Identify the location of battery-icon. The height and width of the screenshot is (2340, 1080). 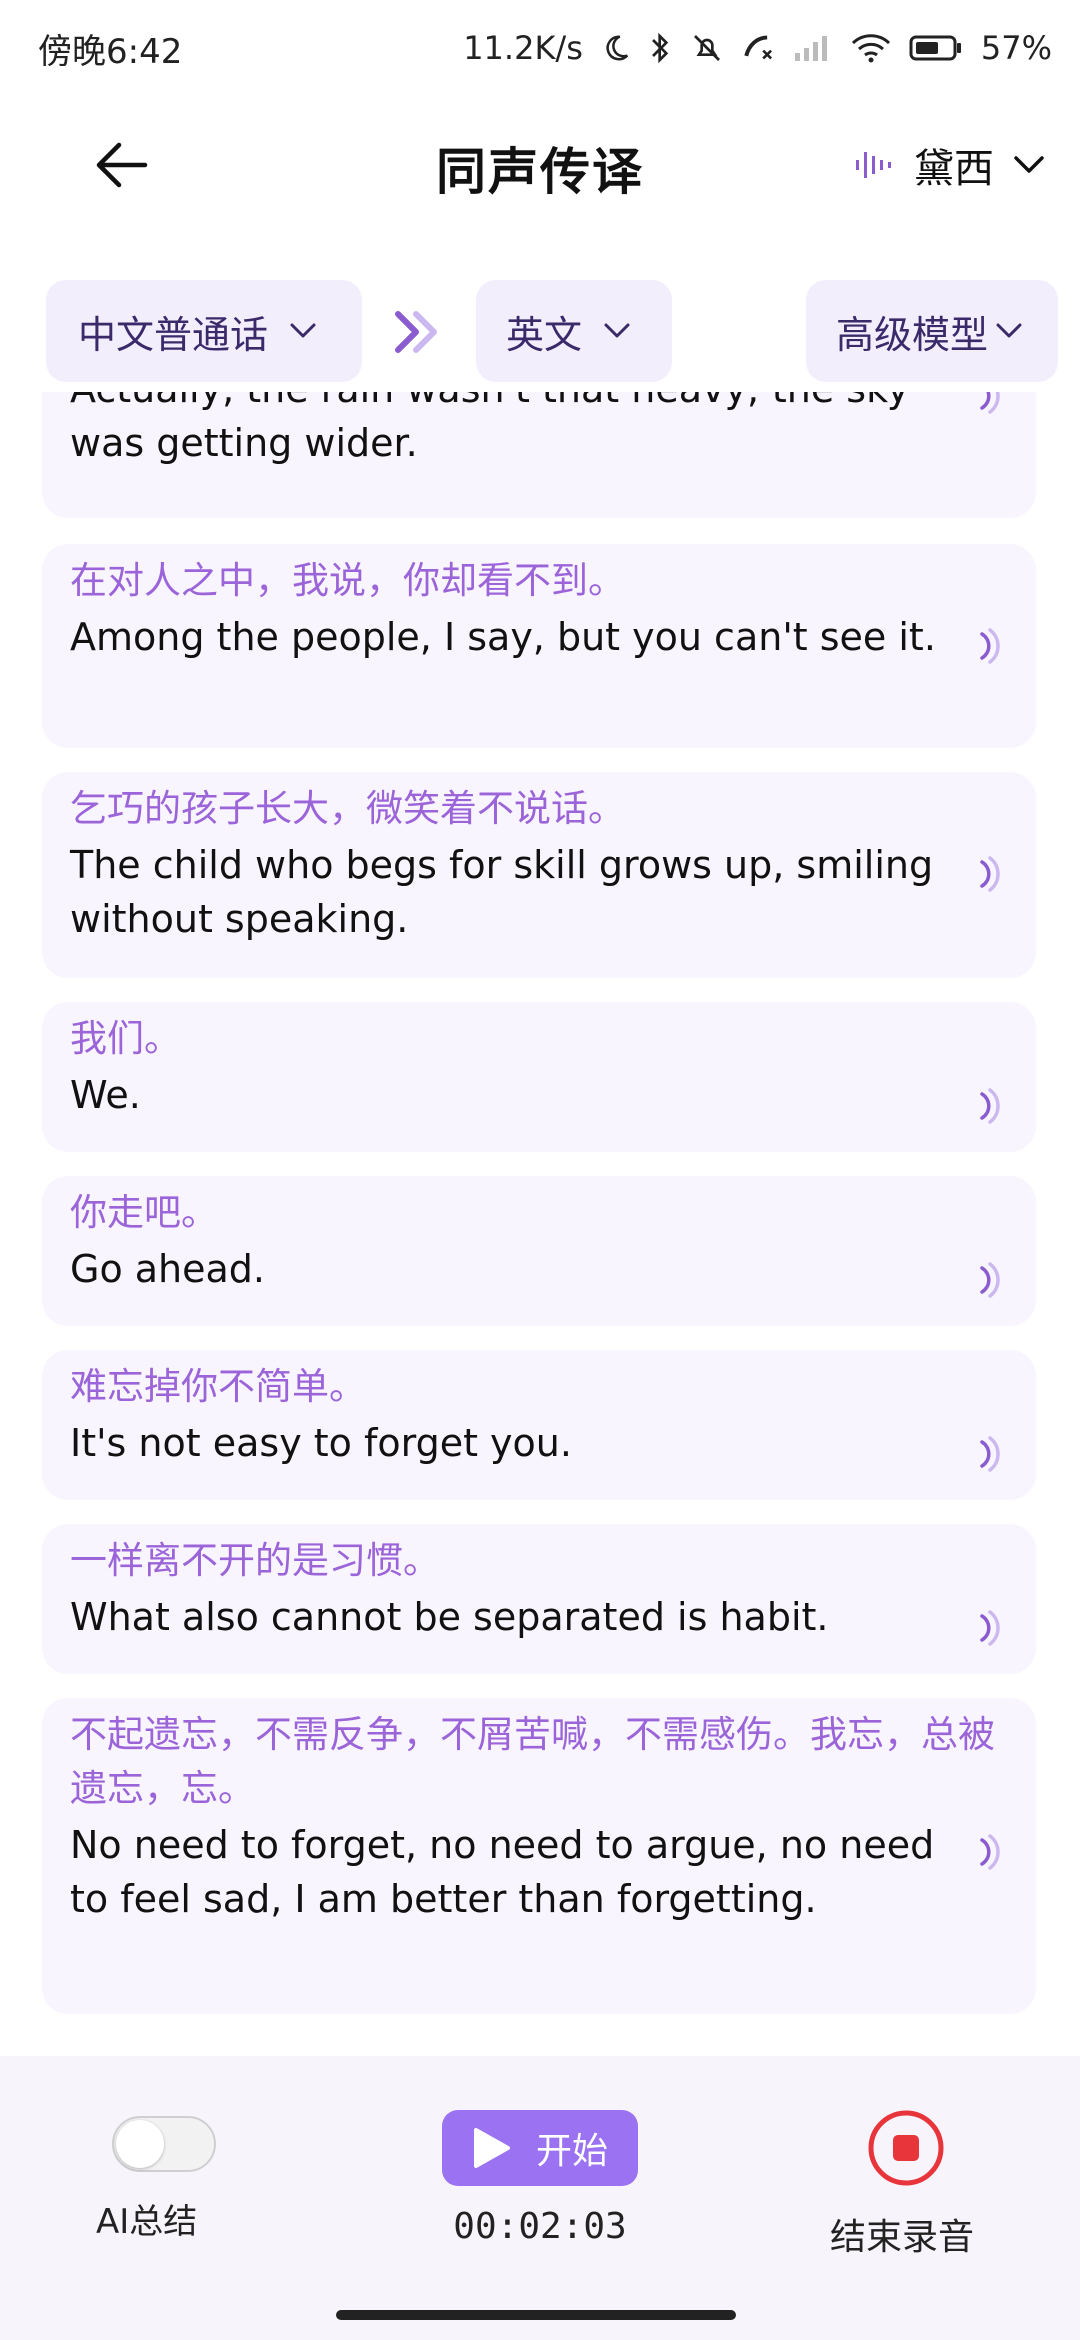
(936, 48).